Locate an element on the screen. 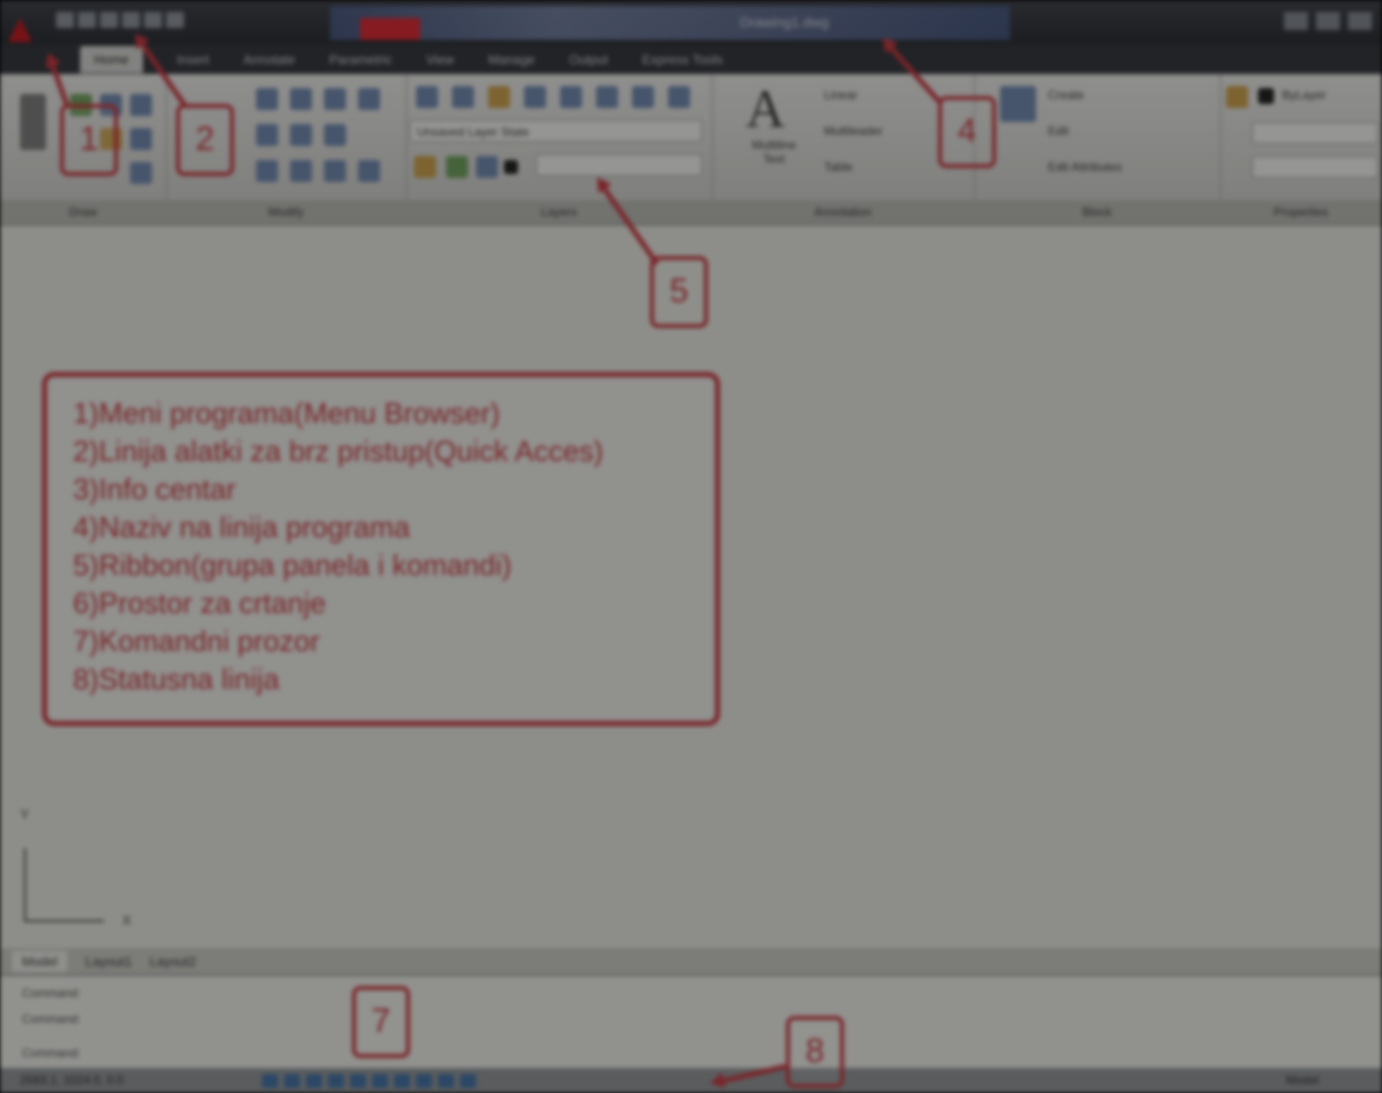 The height and width of the screenshot is (1093, 1382). tab-model: Model is located at coordinates (40, 961).